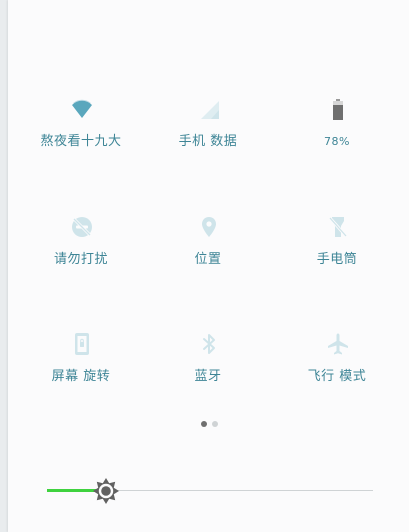 This screenshot has width=409, height=532. I want to click on airplane-icon, so click(338, 344).